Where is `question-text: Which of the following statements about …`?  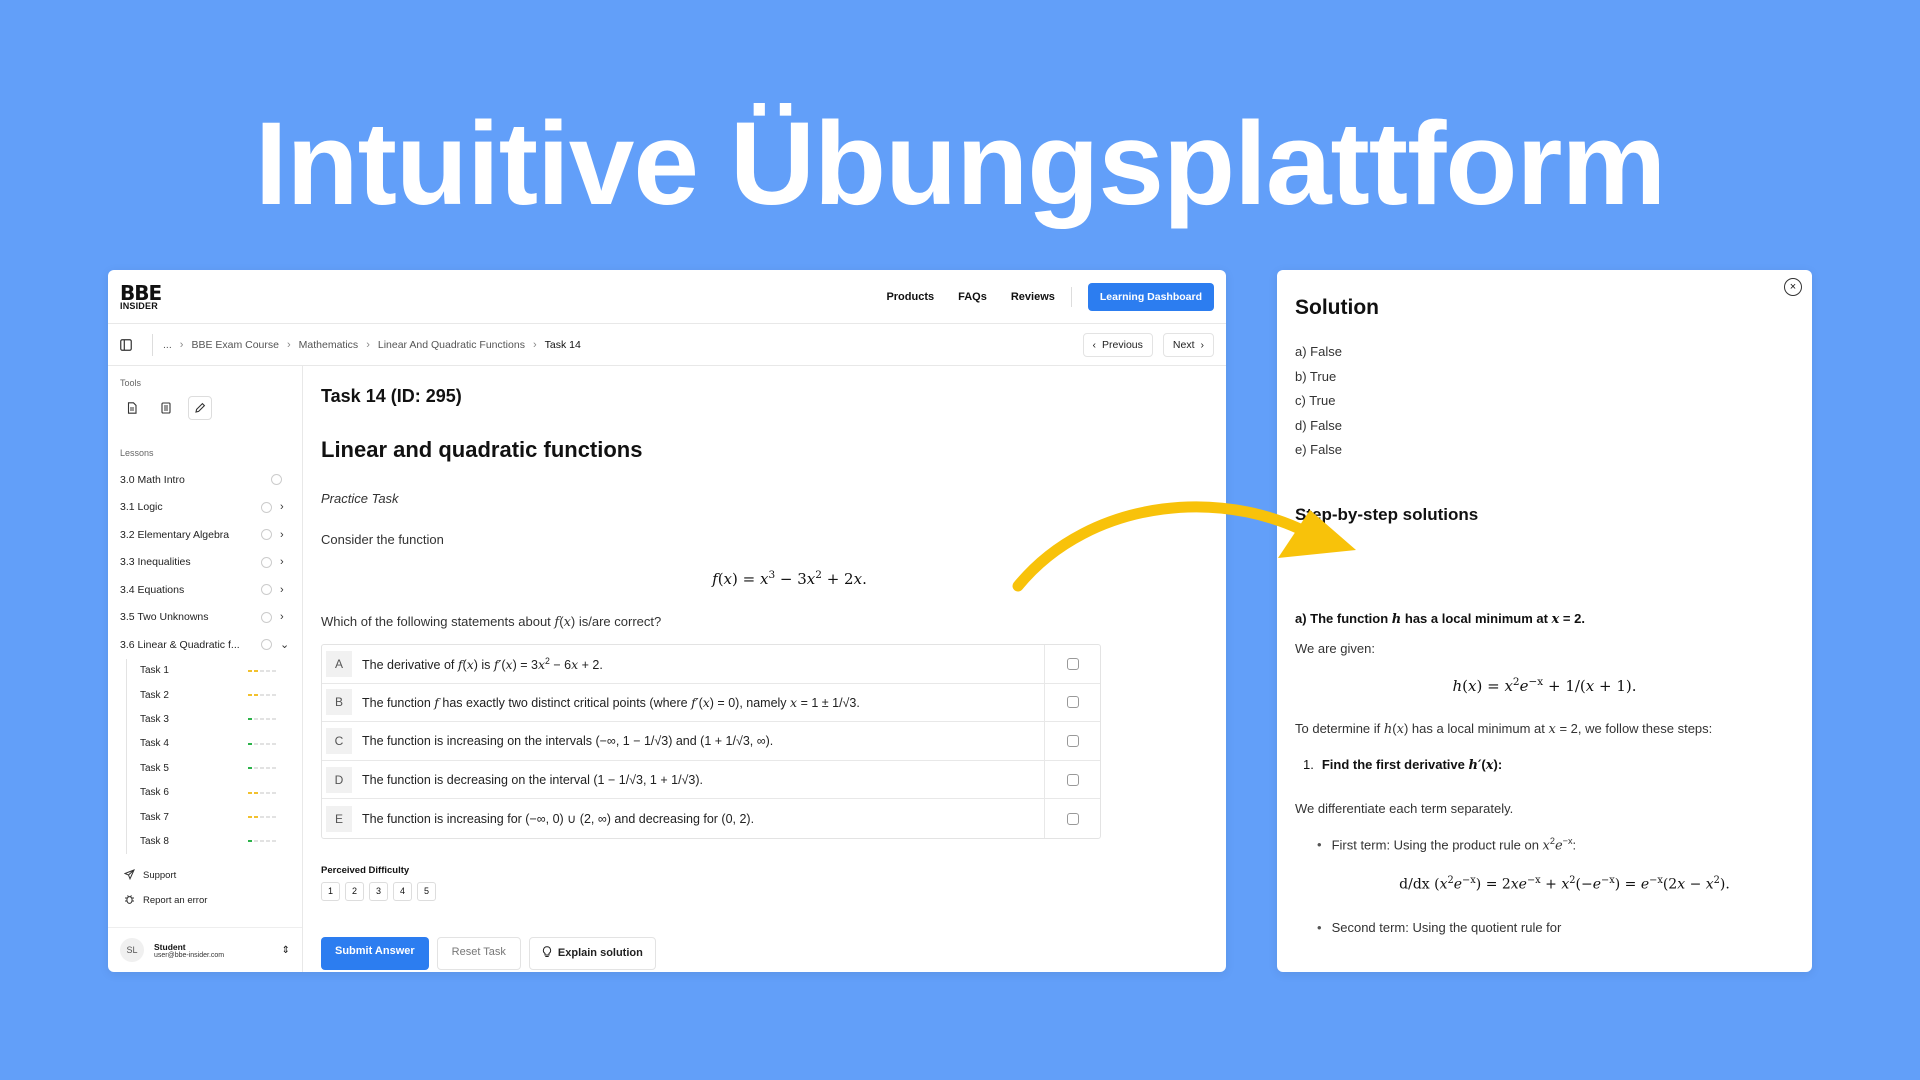 question-text: Which of the following statements about … is located at coordinates (491, 622).